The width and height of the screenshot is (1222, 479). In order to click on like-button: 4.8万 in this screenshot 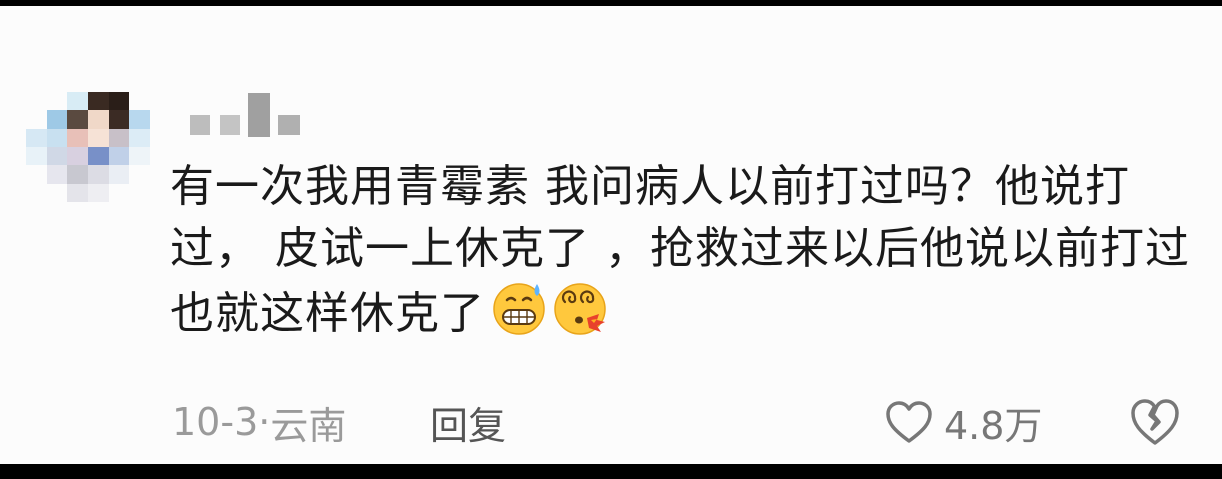, I will do `click(963, 422)`.